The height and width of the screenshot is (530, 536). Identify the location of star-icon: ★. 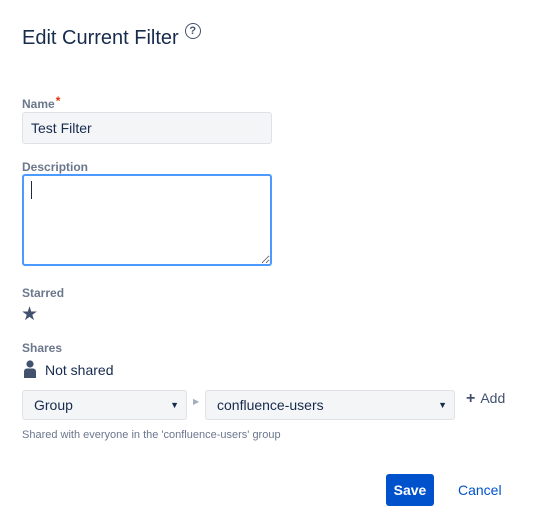
(29, 314).